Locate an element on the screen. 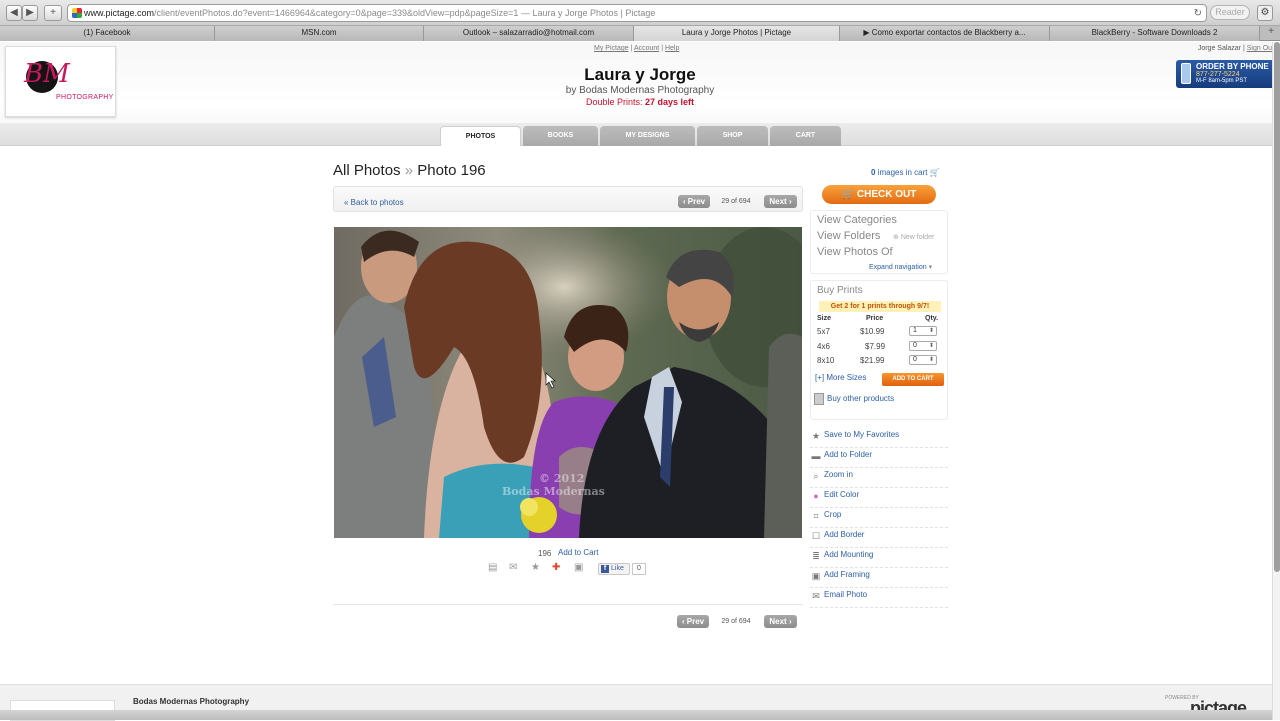  save-to-favorites-action: ★ Save to My Favorites is located at coordinates (879, 438).